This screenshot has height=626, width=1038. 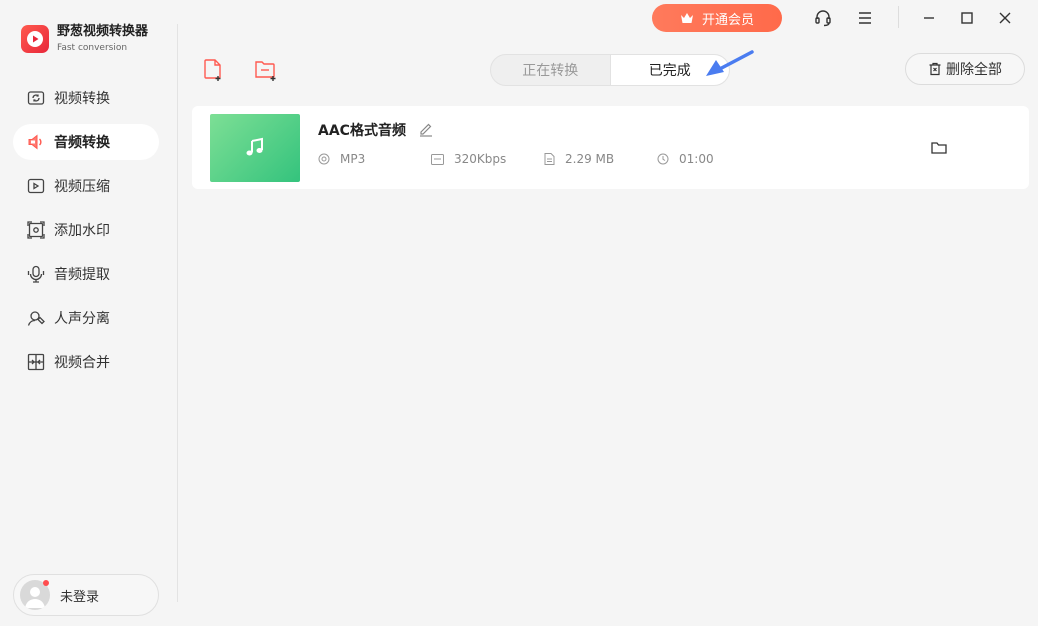 I want to click on sidebar-item-watermark: 添加水印, so click(x=86, y=230).